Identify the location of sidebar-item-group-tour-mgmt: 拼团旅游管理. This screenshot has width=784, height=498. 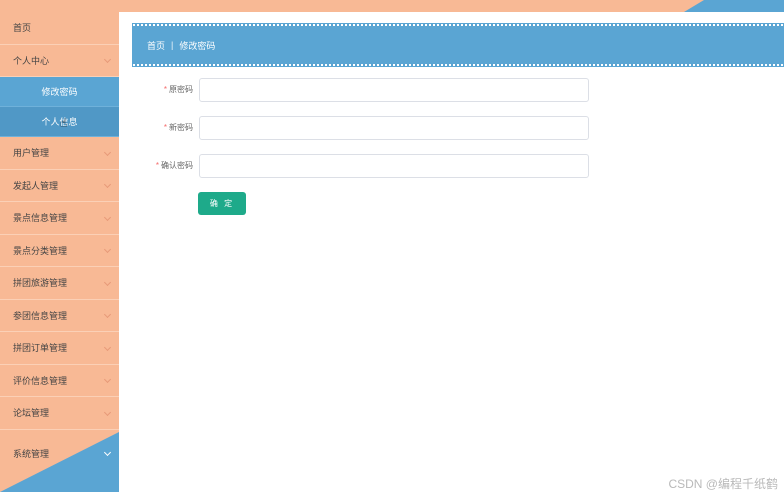
(59, 283).